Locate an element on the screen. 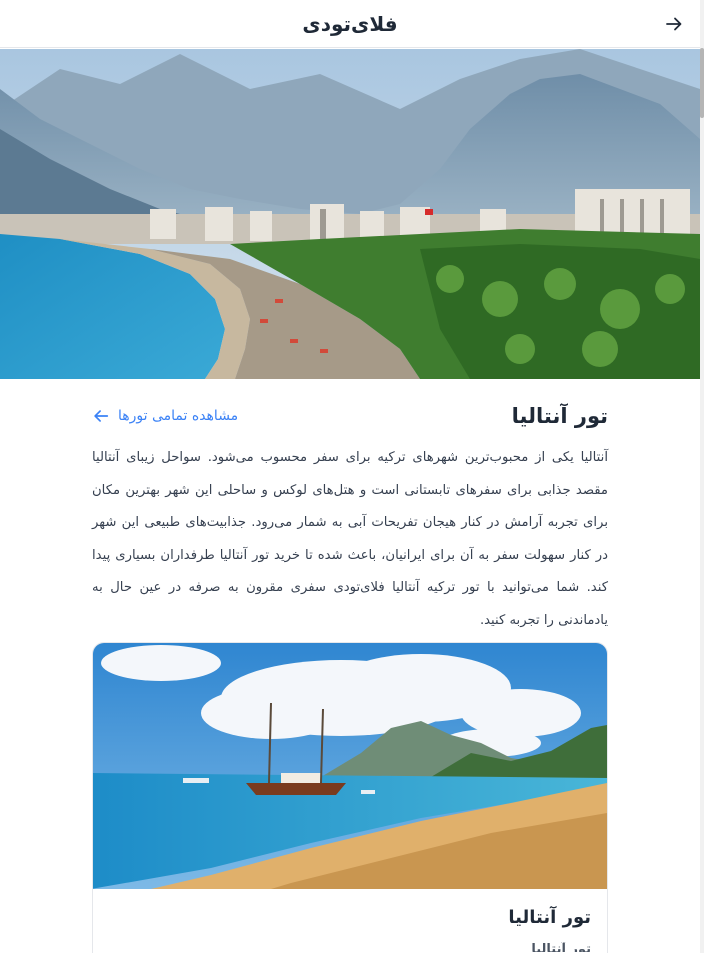 This screenshot has height=953, width=704. arrow-left-icon is located at coordinates (101, 416).